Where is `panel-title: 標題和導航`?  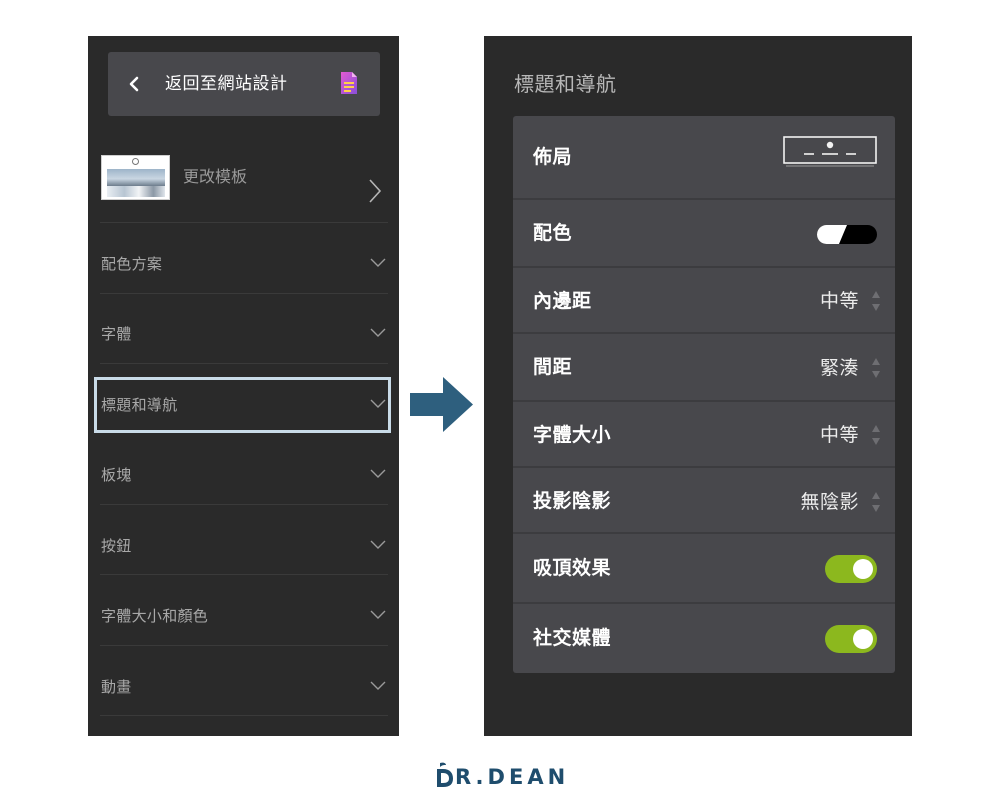
panel-title: 標題和導航 is located at coordinates (565, 84).